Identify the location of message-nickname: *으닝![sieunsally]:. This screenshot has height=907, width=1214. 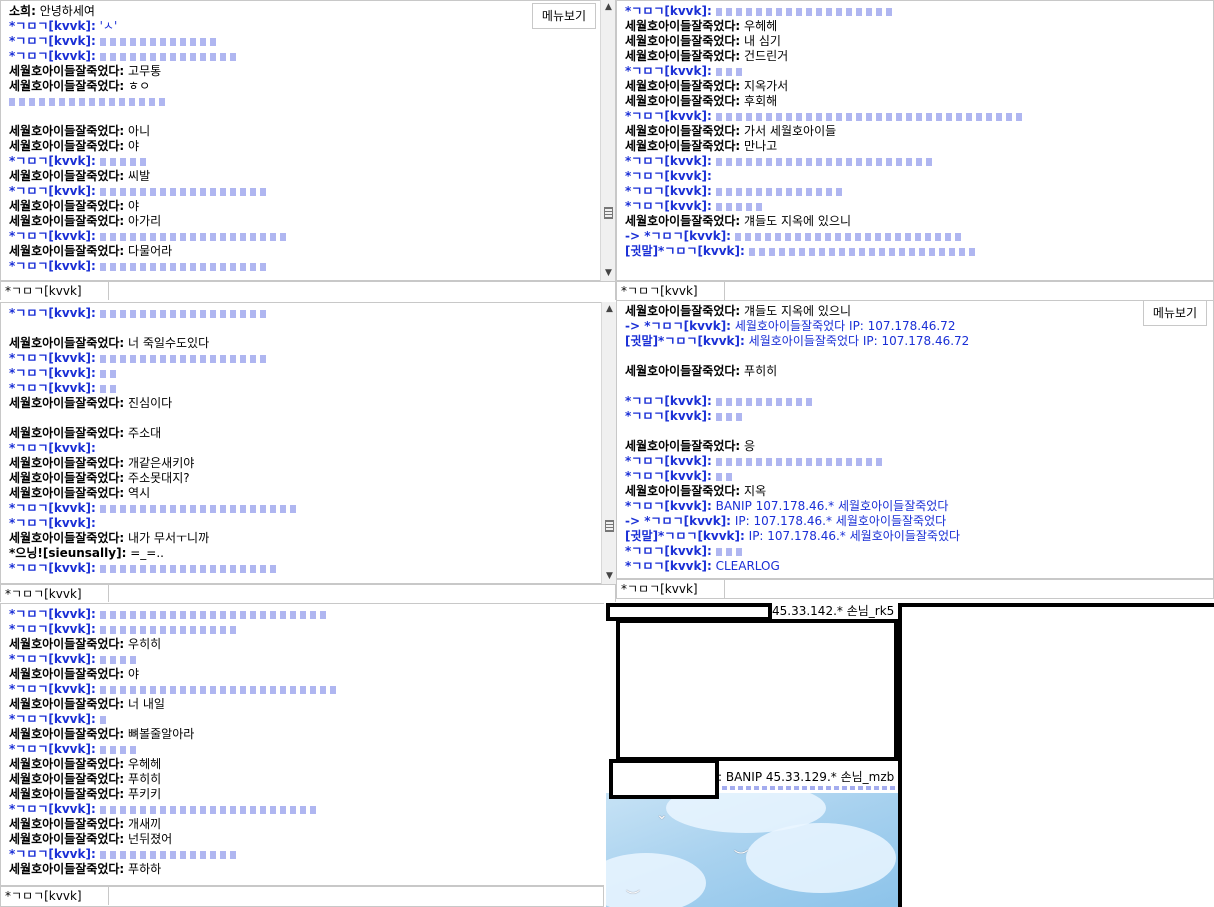
(67, 553).